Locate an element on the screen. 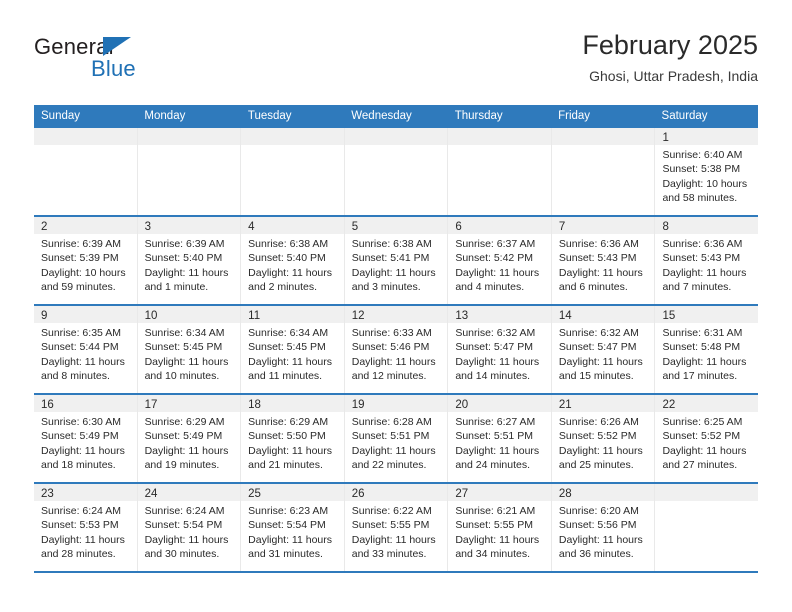 The width and height of the screenshot is (792, 612). day-number: 20 is located at coordinates (462, 405).